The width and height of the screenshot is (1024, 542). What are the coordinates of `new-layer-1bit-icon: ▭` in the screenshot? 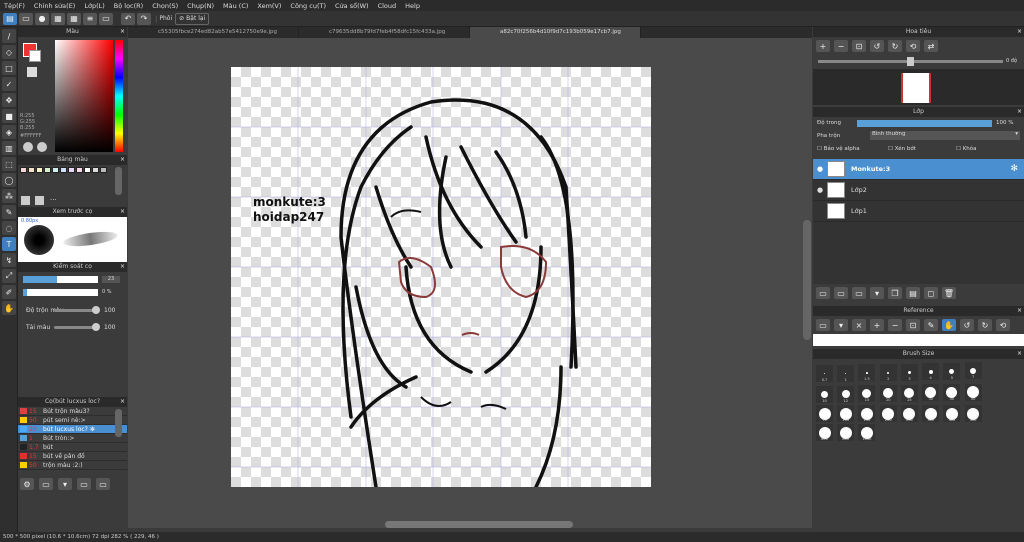 It's located at (841, 293).